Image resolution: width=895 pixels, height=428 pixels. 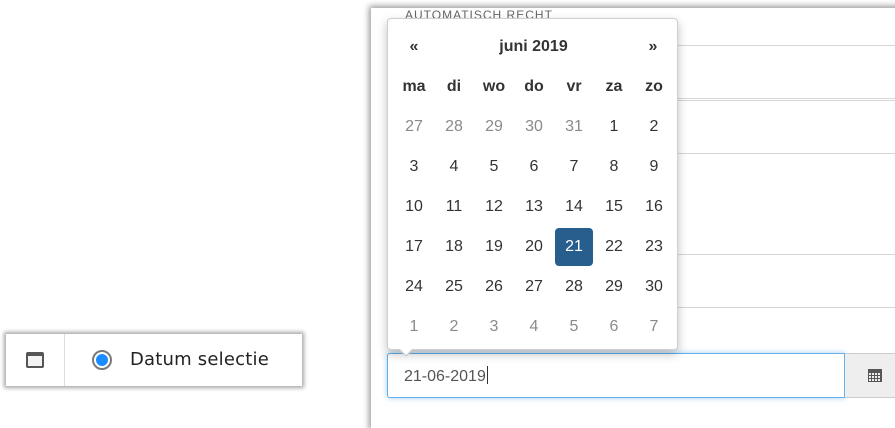 What do you see at coordinates (653, 47) in the screenshot?
I see `next-month-button: »` at bounding box center [653, 47].